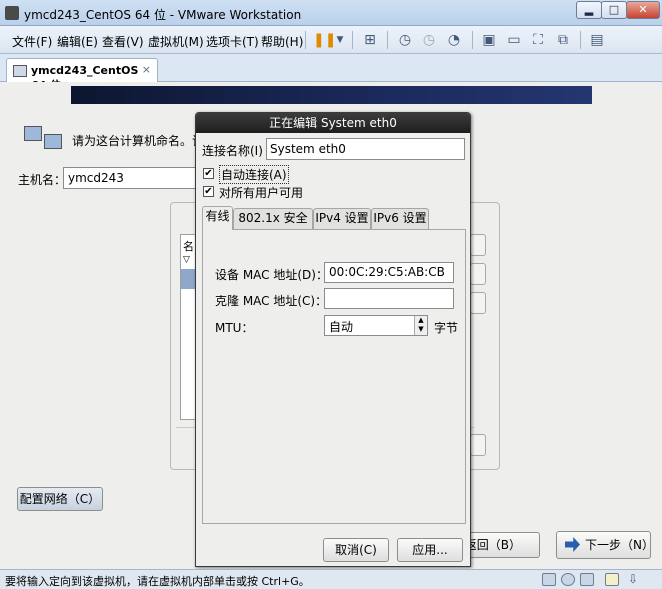 The image size is (662, 589). What do you see at coordinates (341, 327) in the screenshot?
I see `mtu-value: 自动` at bounding box center [341, 327].